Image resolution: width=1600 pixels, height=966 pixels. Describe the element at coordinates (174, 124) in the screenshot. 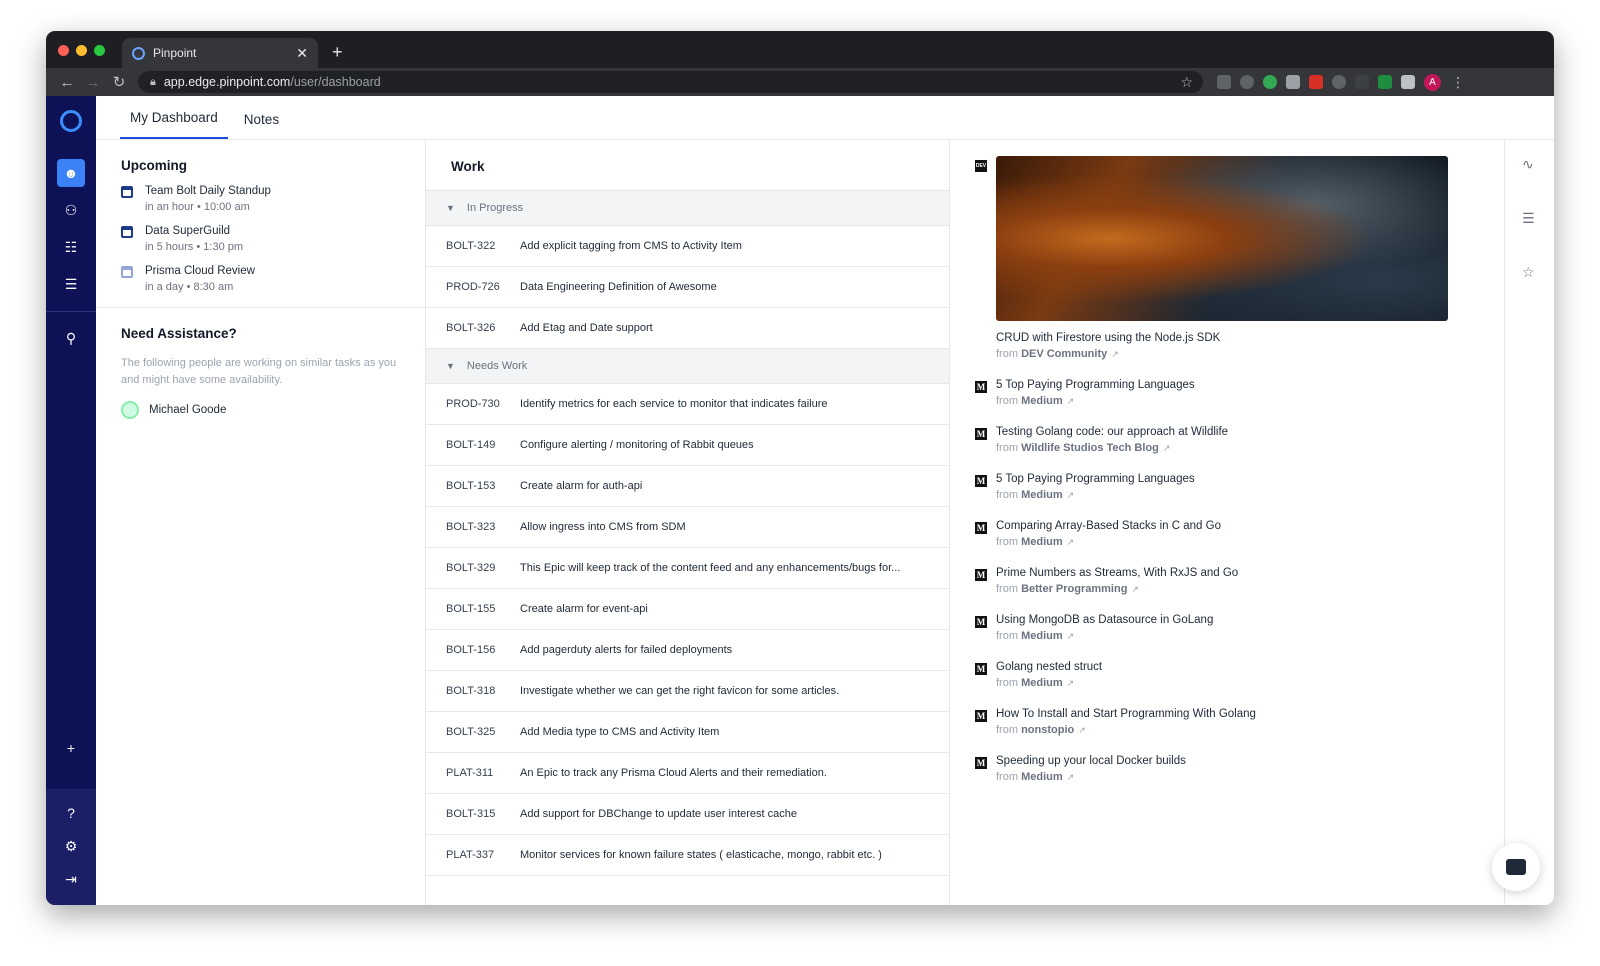

I see `tab-my-dashboard: My Dashboard` at that location.